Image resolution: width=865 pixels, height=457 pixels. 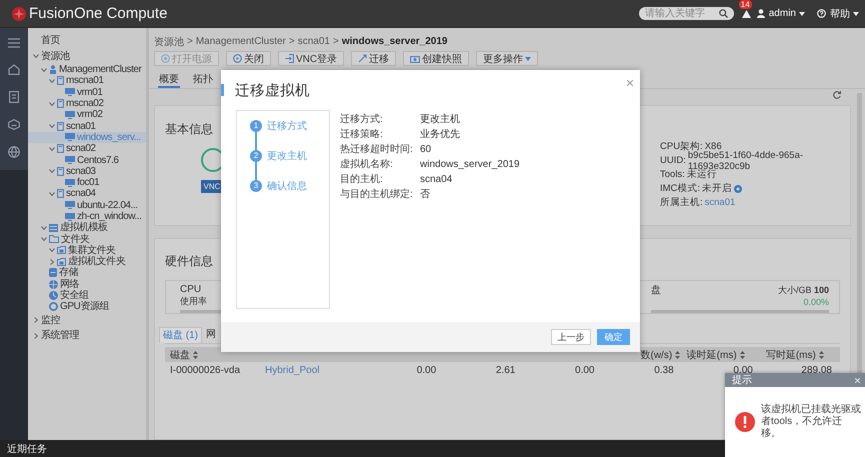 I want to click on home-icon, so click(x=14, y=69).